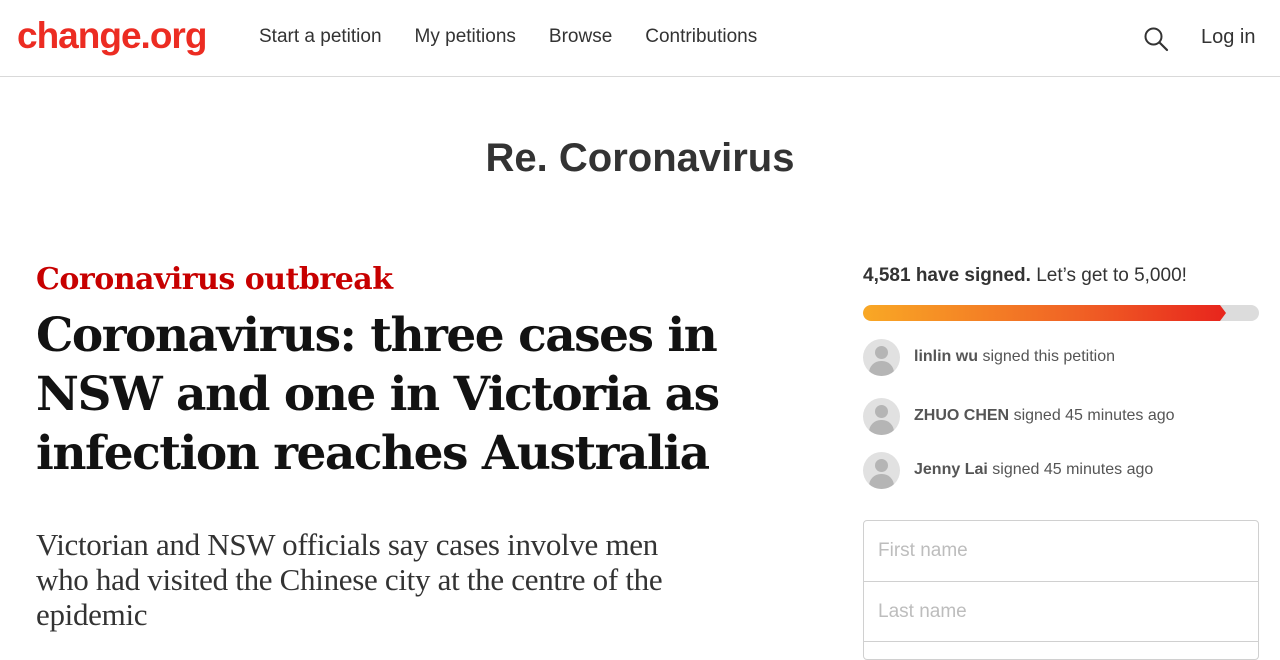  Describe the element at coordinates (961, 415) in the screenshot. I see `signer-name: ZHUO CHEN` at that location.